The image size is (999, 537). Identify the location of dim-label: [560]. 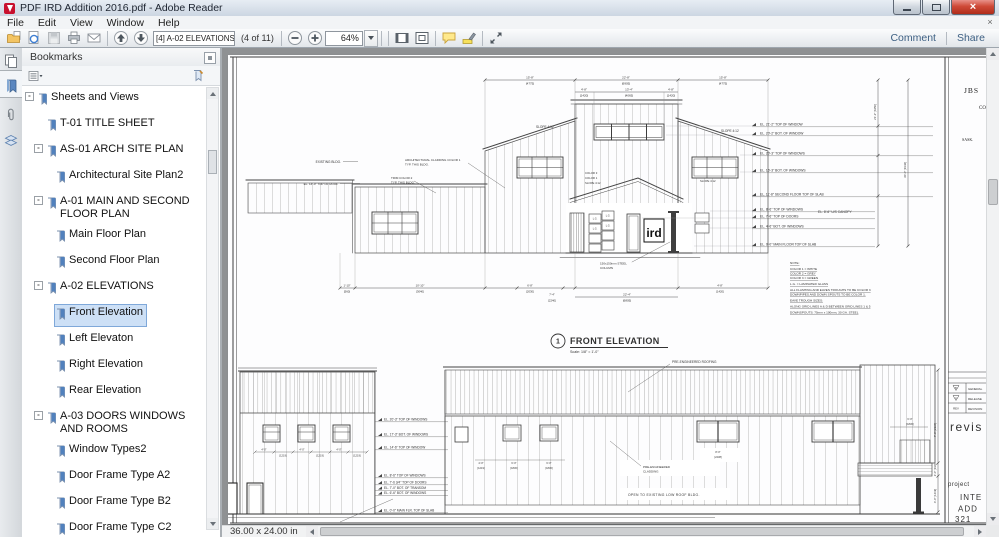
(347, 292).